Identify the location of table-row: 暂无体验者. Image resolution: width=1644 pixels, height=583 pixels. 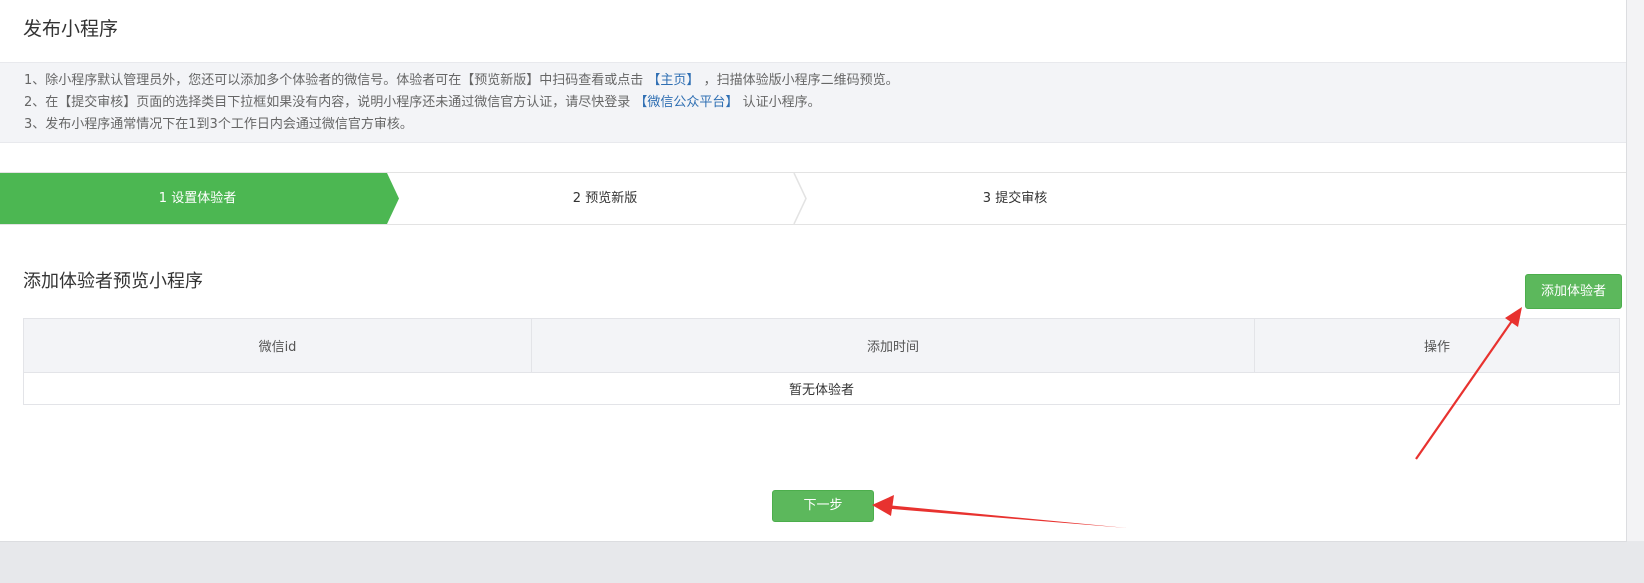
(821, 388).